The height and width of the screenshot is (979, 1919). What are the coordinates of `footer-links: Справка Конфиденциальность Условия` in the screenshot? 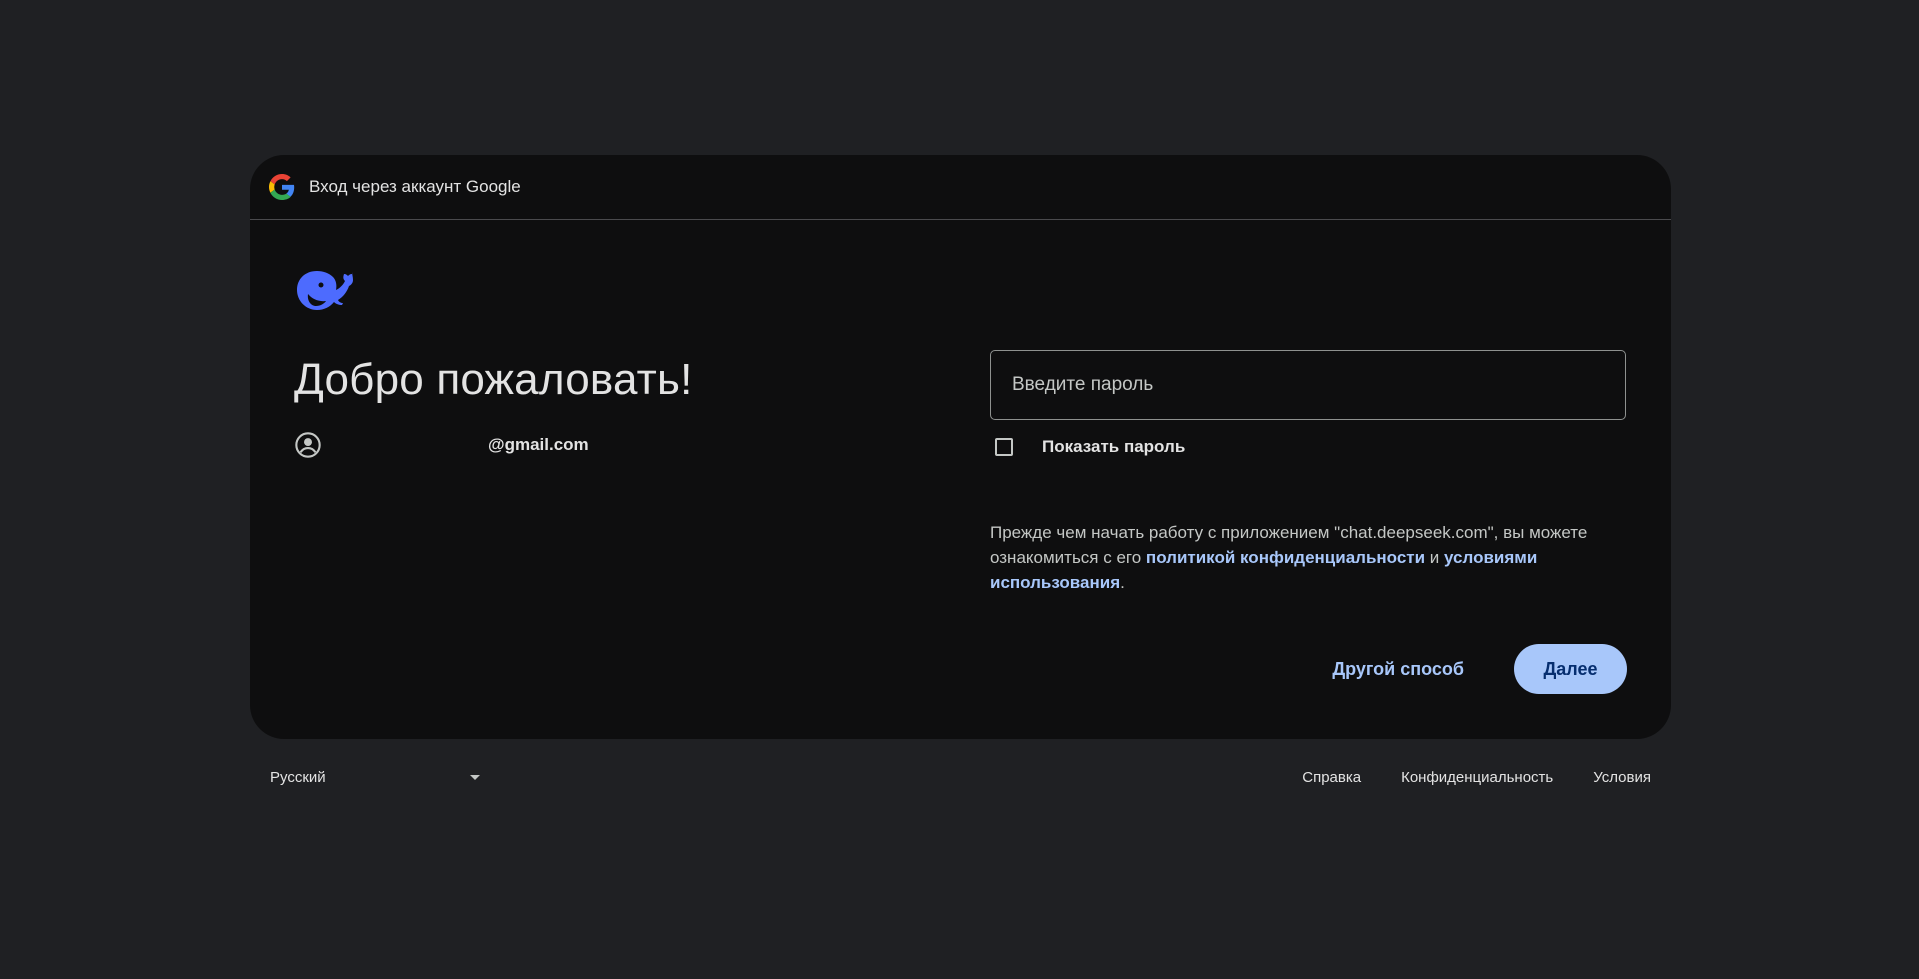 It's located at (1456, 777).